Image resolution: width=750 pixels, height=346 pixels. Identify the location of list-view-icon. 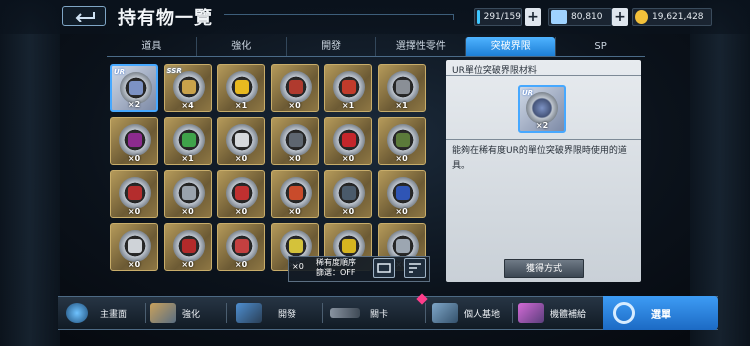
(384, 268).